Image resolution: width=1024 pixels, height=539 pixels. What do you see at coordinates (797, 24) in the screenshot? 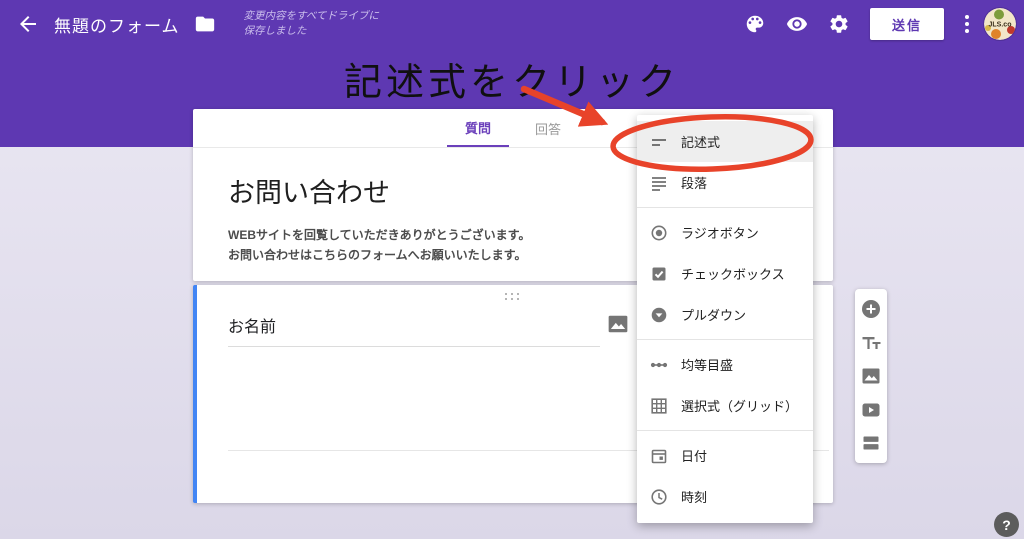
I see `preview-eye-icon` at bounding box center [797, 24].